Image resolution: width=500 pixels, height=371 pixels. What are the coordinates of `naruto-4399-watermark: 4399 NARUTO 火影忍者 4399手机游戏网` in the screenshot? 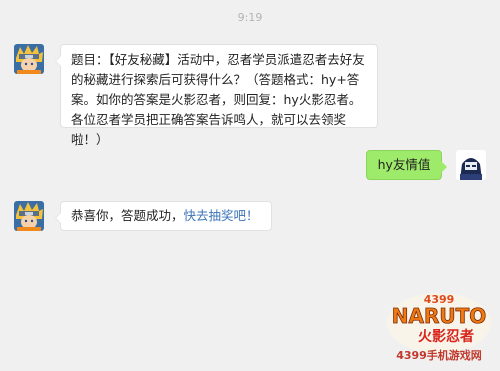 It's located at (439, 326).